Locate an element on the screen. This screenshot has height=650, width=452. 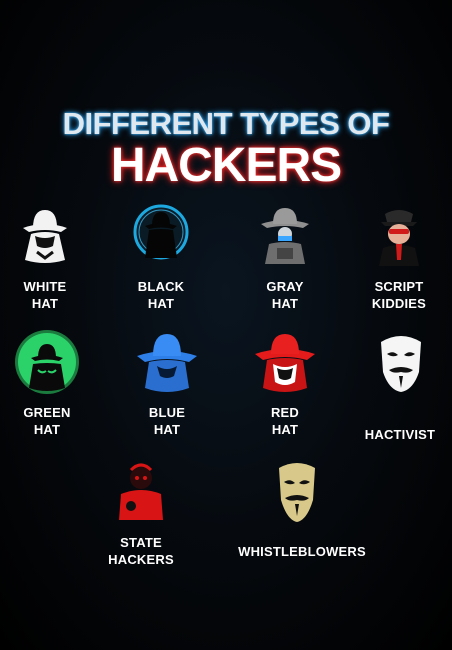
label-line-2: KIDDIES is located at coordinates (399, 303).